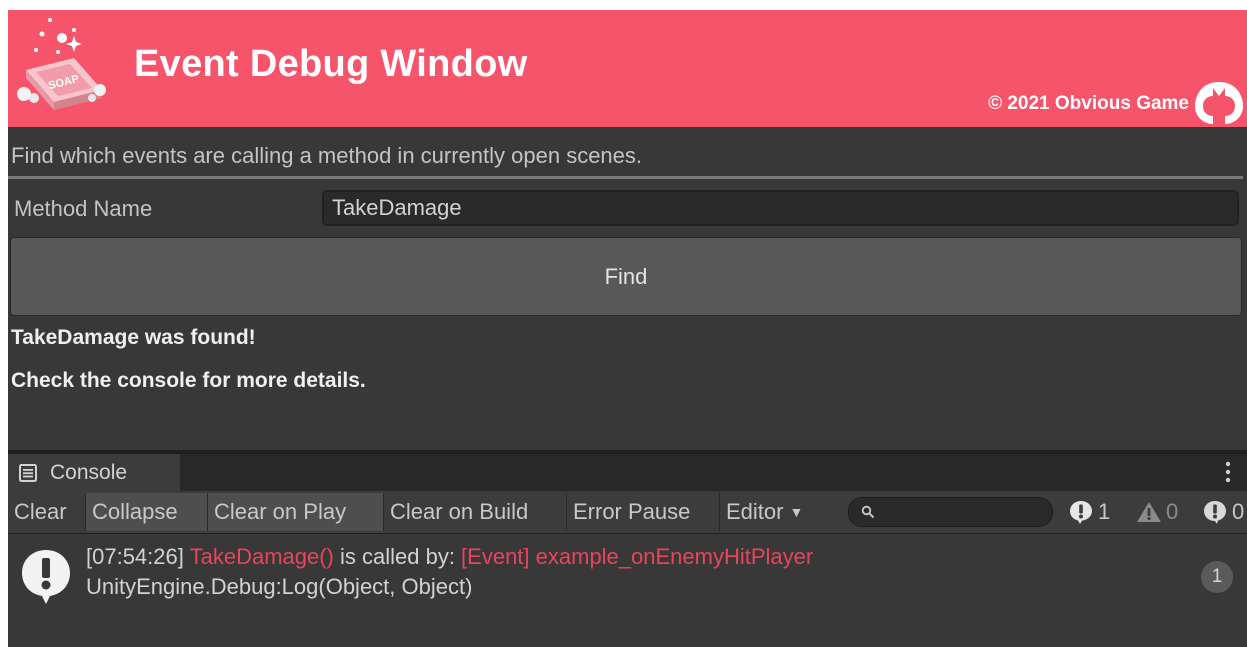 This screenshot has height=647, width=1247. Describe the element at coordinates (950, 512) in the screenshot. I see `console-search-input` at that location.